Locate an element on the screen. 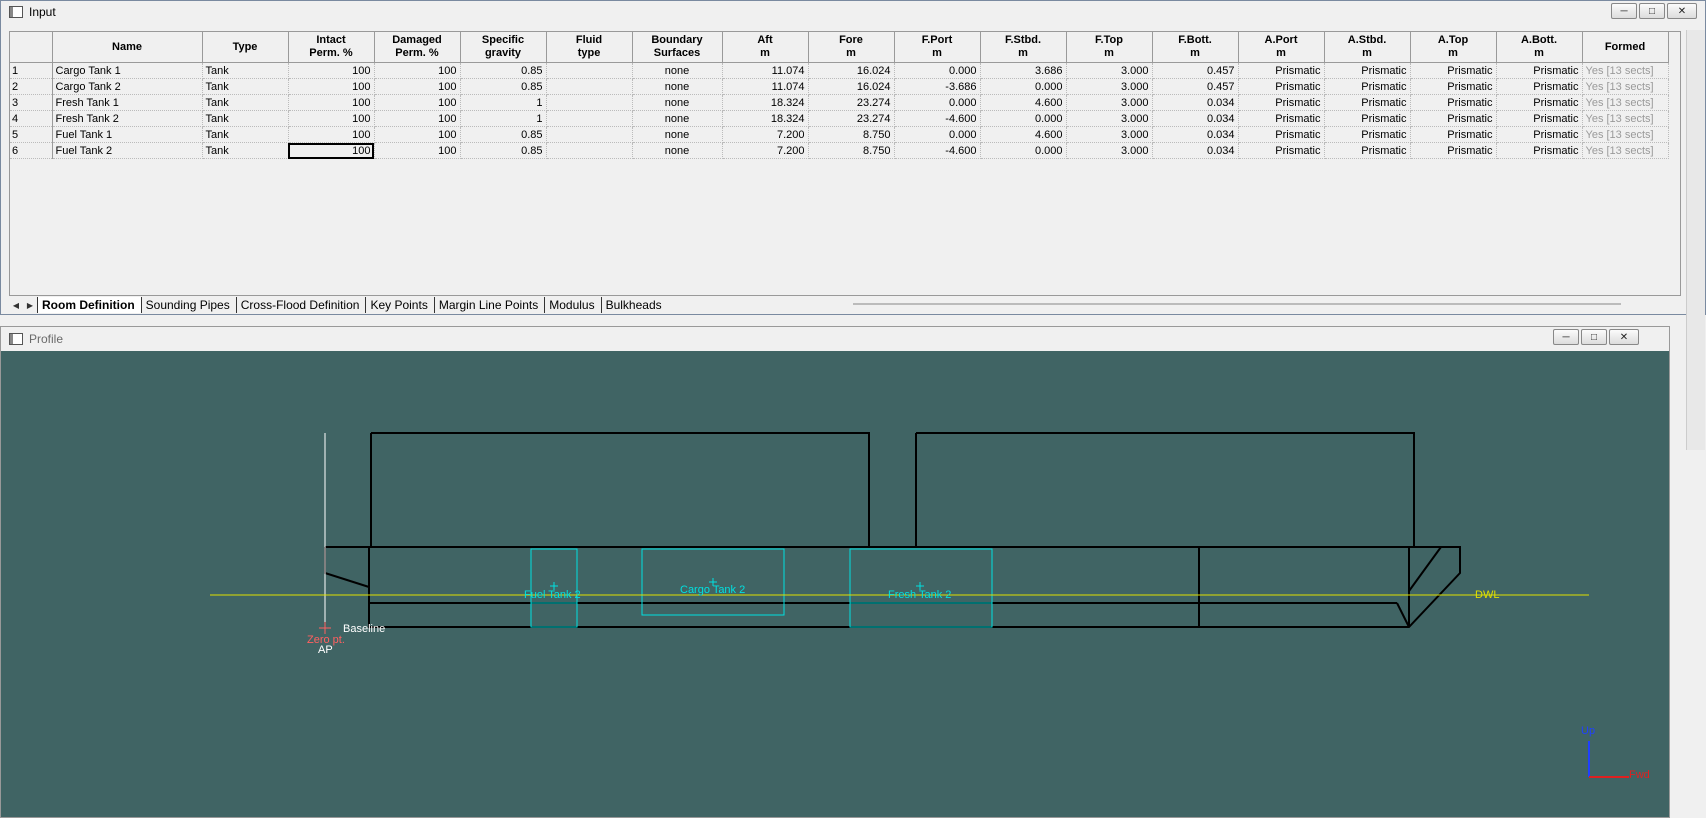  tab-modulus: Modulus is located at coordinates (572, 305).